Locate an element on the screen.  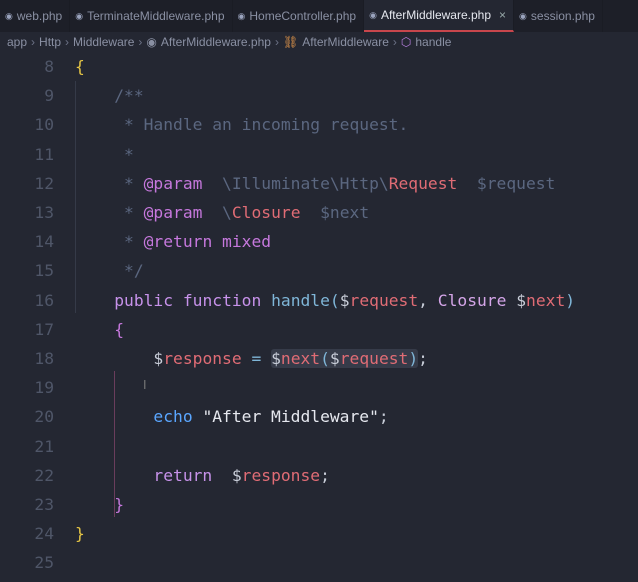
code-token: } is located at coordinates (80, 534).